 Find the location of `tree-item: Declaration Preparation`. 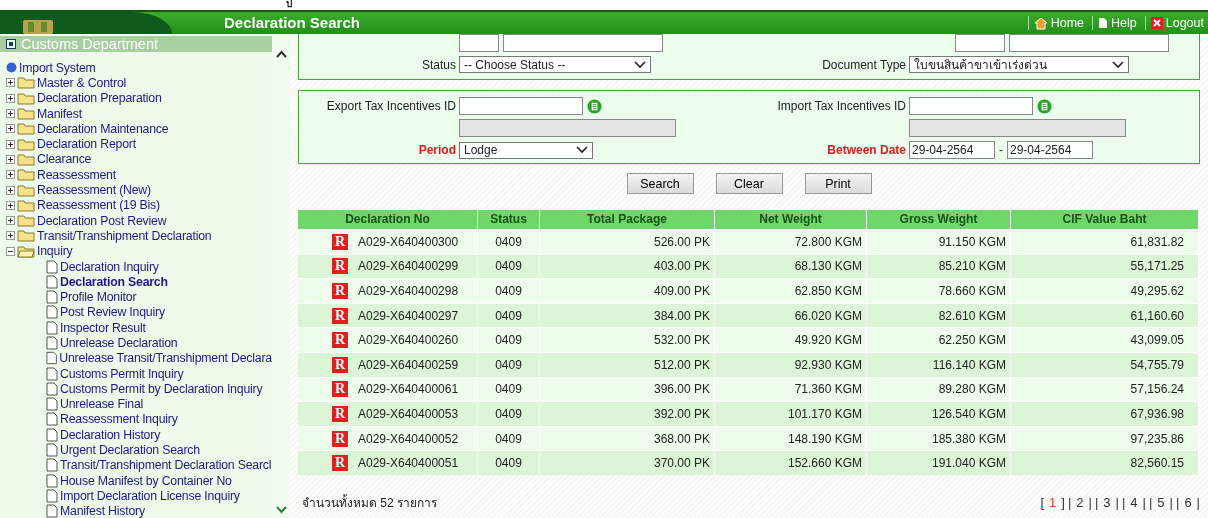

tree-item: Declaration Preparation is located at coordinates (99, 98).